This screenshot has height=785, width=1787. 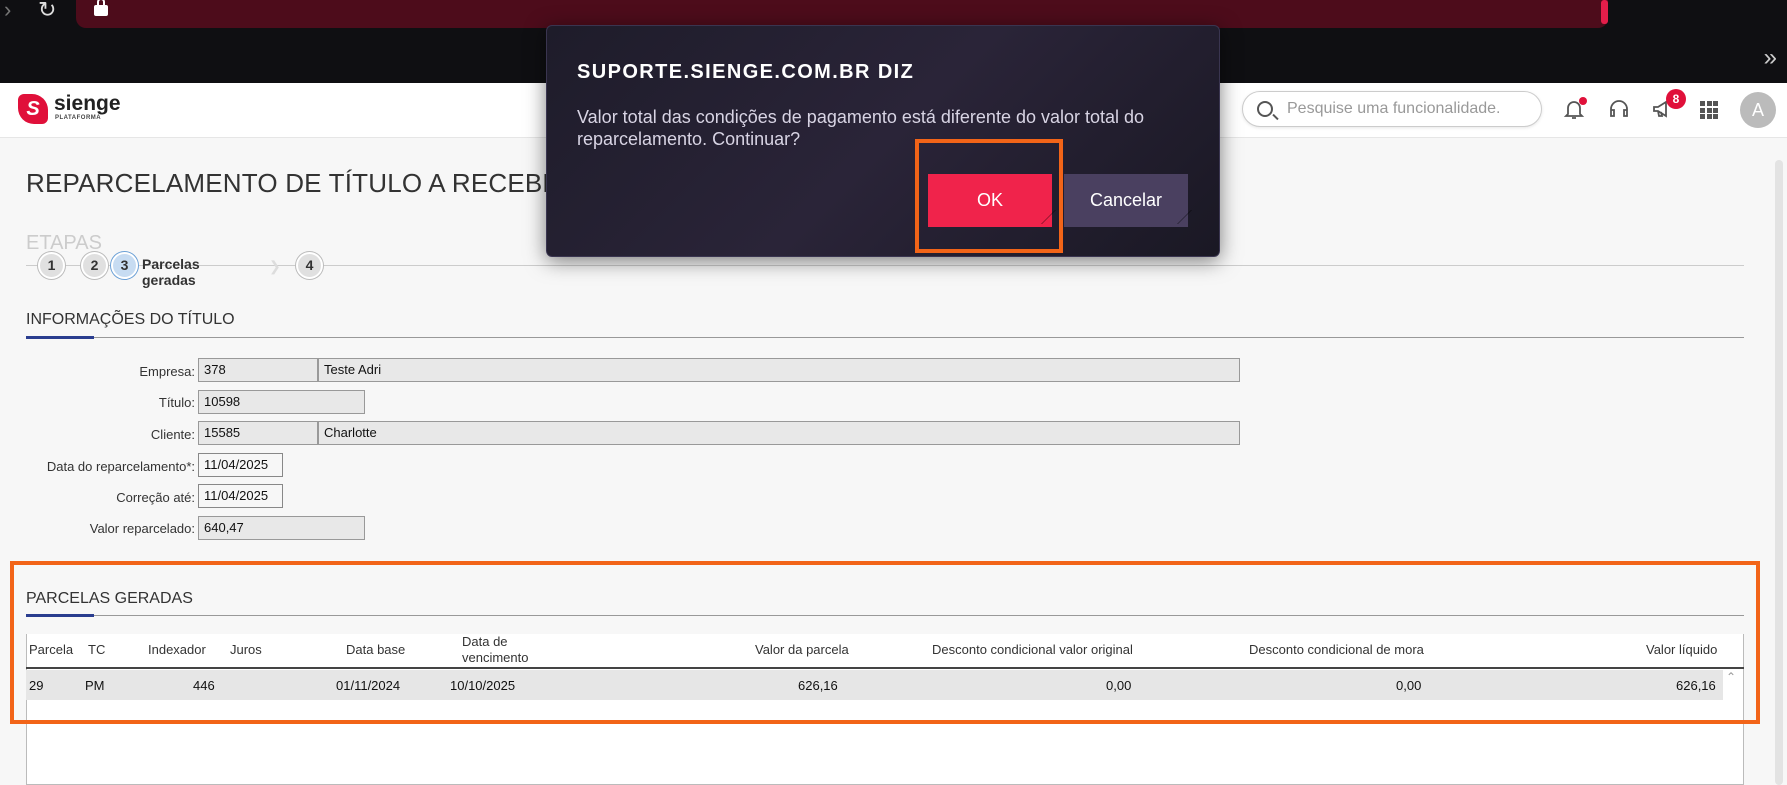 What do you see at coordinates (1265, 109) in the screenshot?
I see `search-icon` at bounding box center [1265, 109].